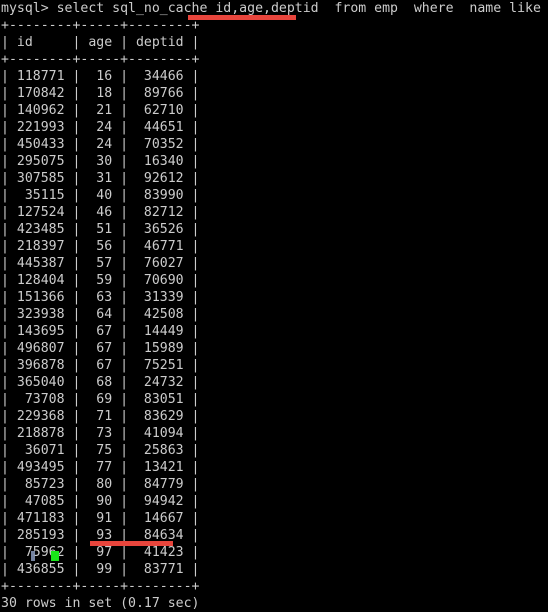 This screenshot has height=612, width=548. I want to click on table-row: | 73708 | 69 | 83051 |, so click(100, 399).